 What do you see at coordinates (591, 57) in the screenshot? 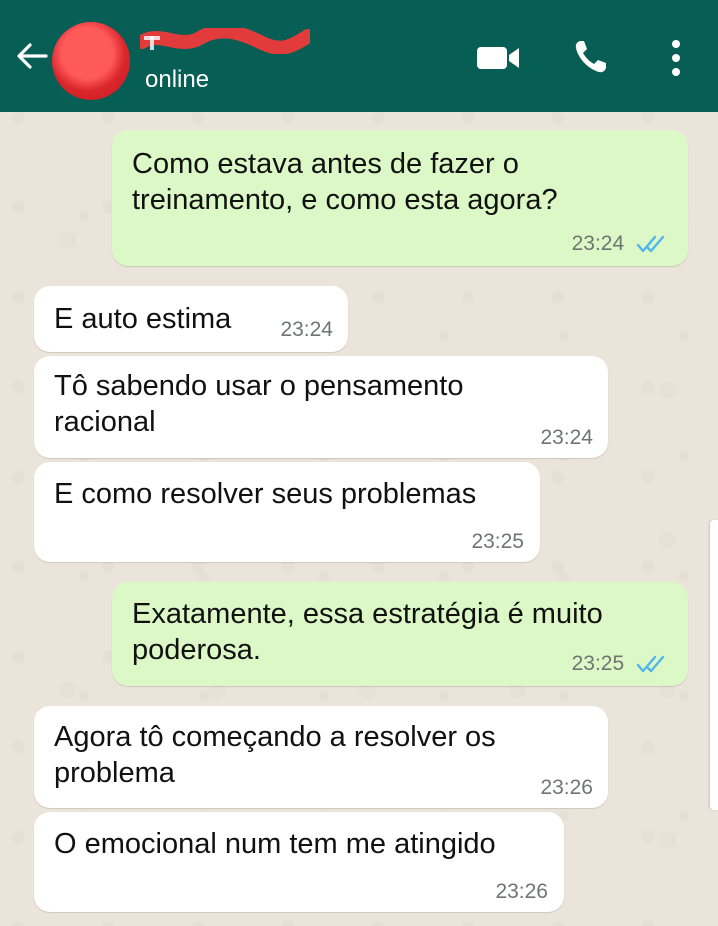
I see `phone-call-icon` at bounding box center [591, 57].